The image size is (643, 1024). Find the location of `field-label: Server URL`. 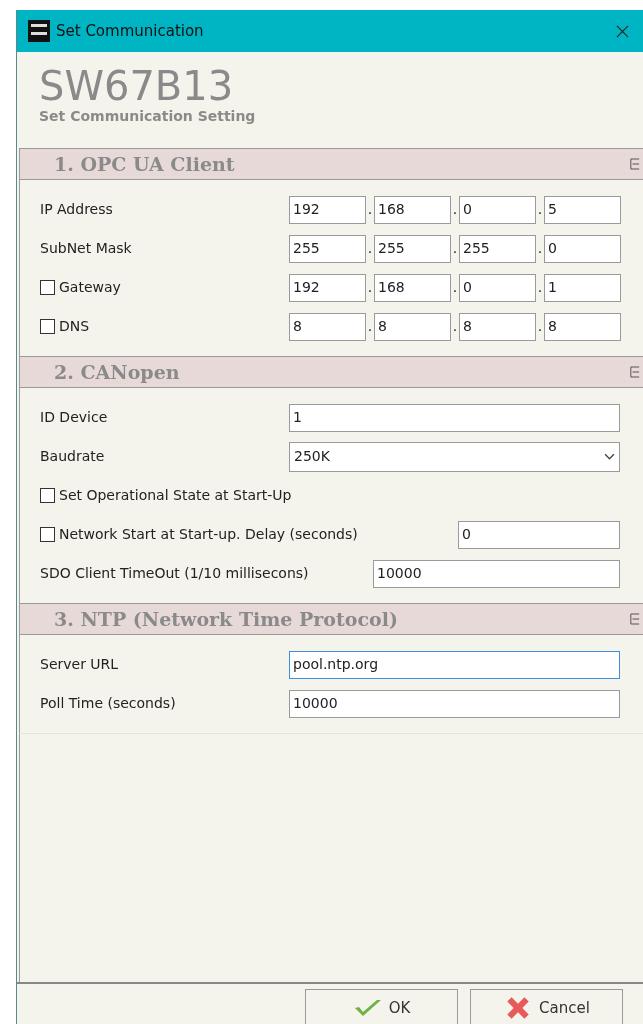

field-label: Server URL is located at coordinates (79, 664).